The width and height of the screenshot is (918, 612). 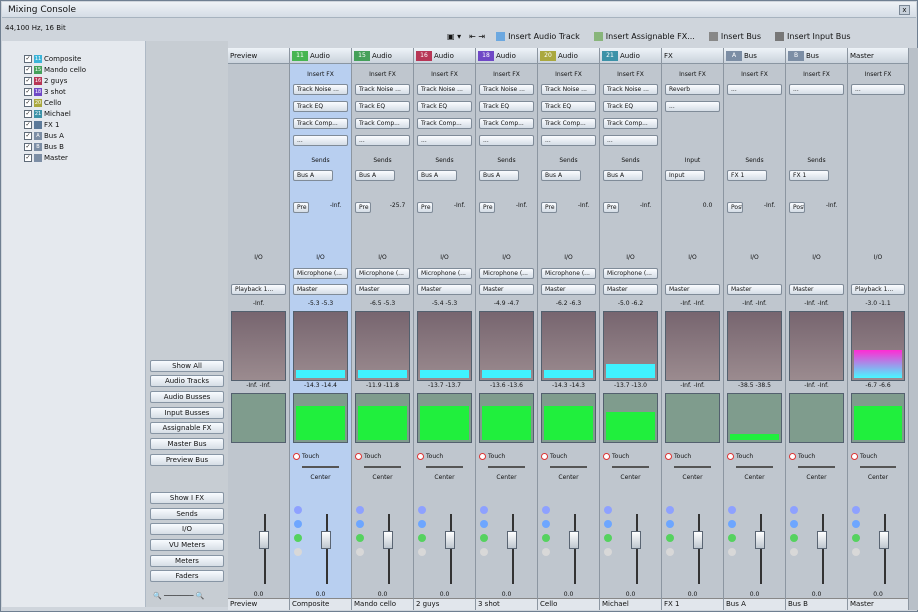 What do you see at coordinates (187, 397) in the screenshot?
I see `sidebar-button: Audio Busses` at bounding box center [187, 397].